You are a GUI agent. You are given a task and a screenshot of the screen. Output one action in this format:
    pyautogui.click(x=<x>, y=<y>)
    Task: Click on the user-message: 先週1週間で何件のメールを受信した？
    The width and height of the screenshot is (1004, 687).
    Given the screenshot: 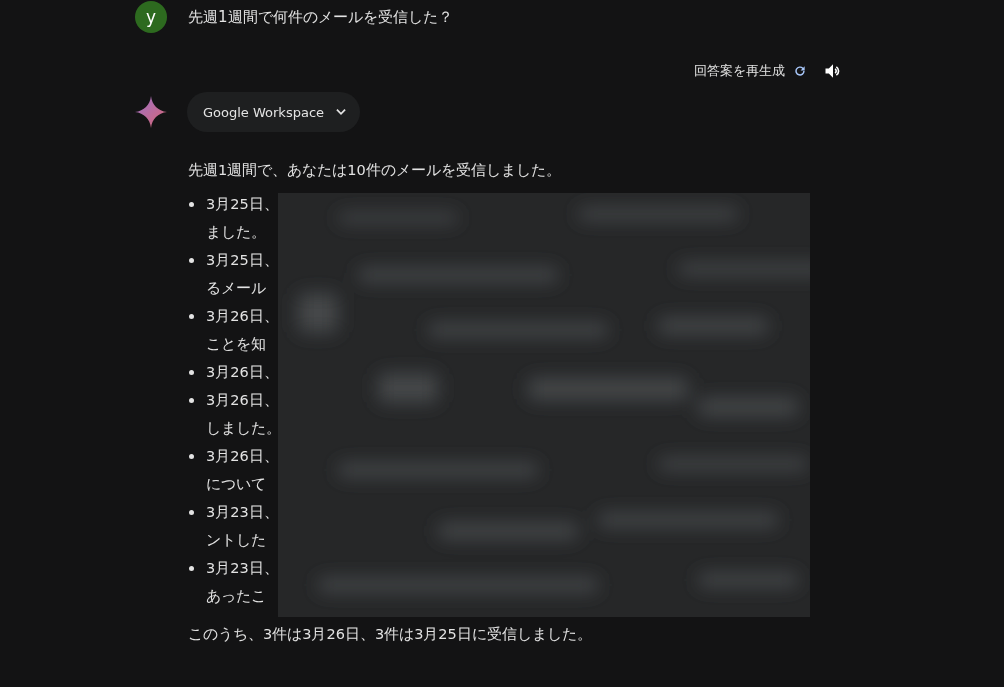 What is the action you would take?
    pyautogui.click(x=320, y=17)
    